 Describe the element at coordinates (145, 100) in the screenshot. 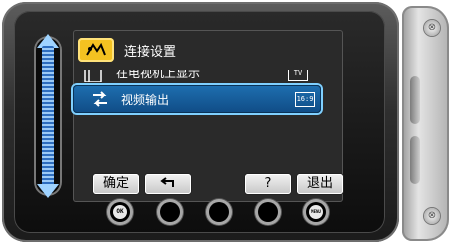

I see `menu-item-label: 视频输出` at that location.